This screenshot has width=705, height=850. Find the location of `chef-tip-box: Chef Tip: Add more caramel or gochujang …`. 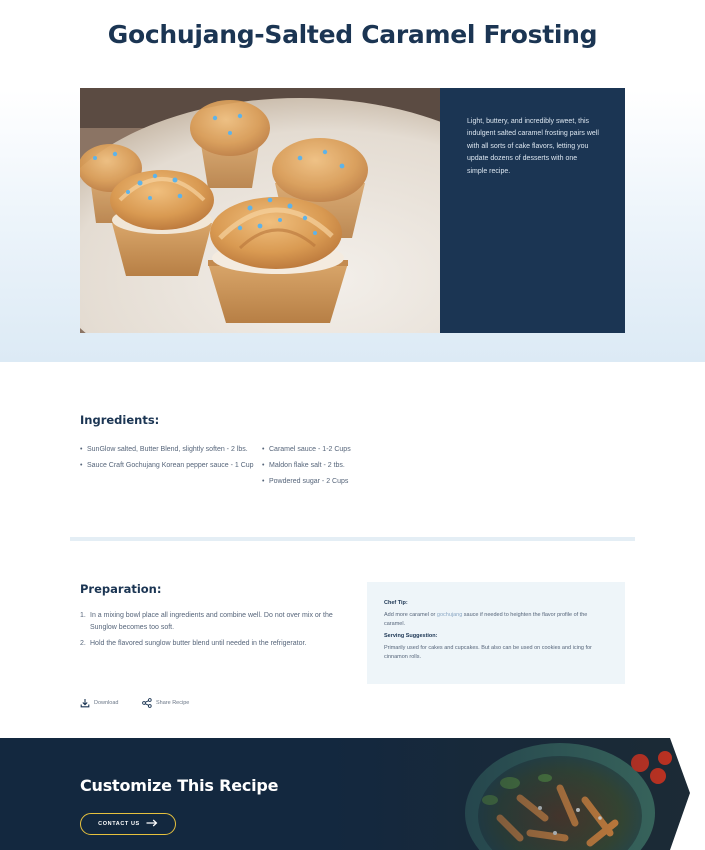

chef-tip-box: Chef Tip: Add more caramel or gochujang … is located at coordinates (496, 633).